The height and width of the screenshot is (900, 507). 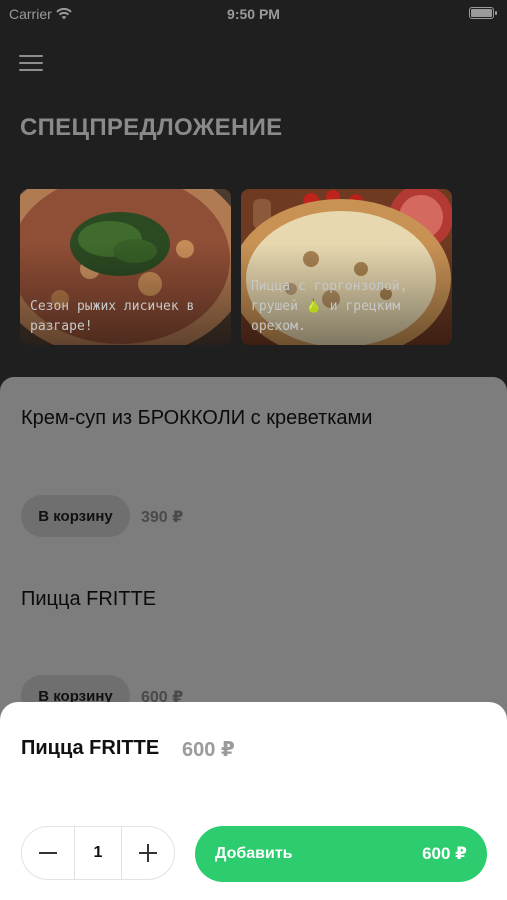 I want to click on add-to-cart-button: В корзину, so click(x=75, y=516).